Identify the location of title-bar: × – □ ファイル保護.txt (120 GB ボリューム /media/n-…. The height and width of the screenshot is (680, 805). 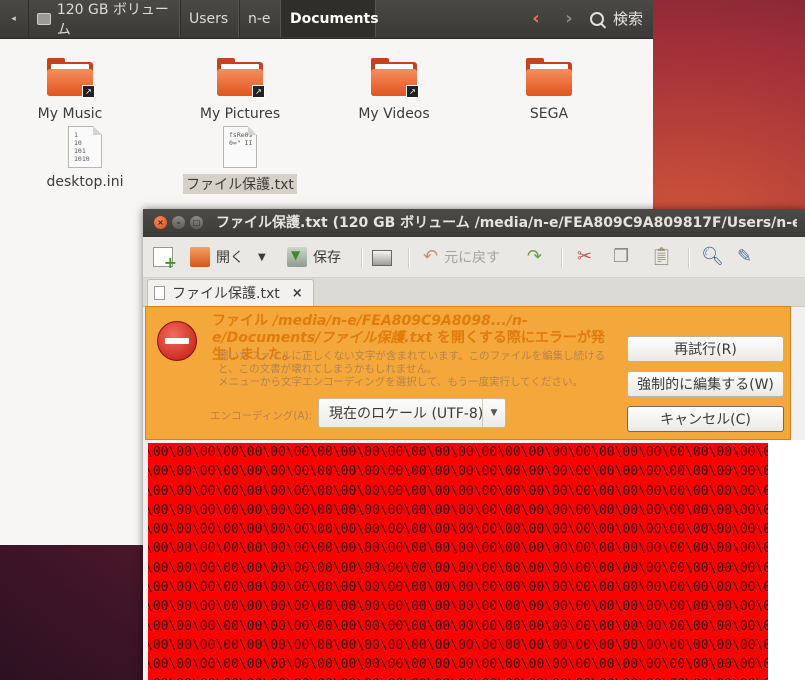
(474, 223).